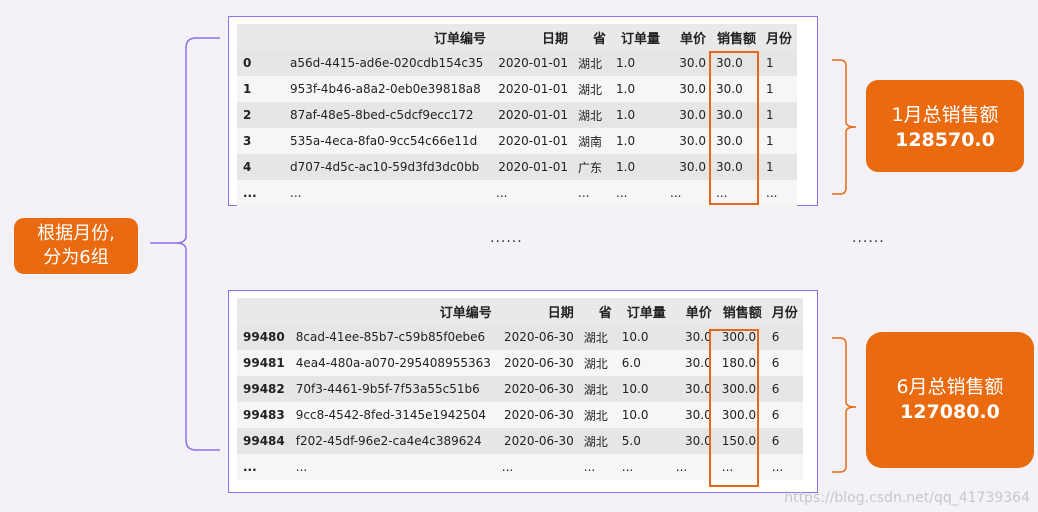 The width and height of the screenshot is (1038, 512). I want to click on cell-order-id: a56d-4415-ad6e-020cdb154c35, so click(387, 63).